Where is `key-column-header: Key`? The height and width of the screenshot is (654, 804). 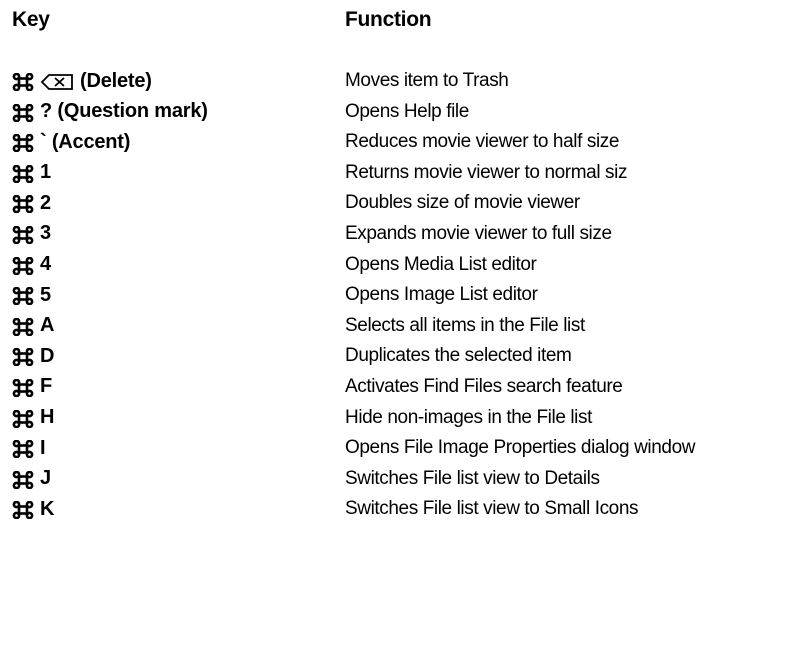 key-column-header: Key is located at coordinates (31, 19).